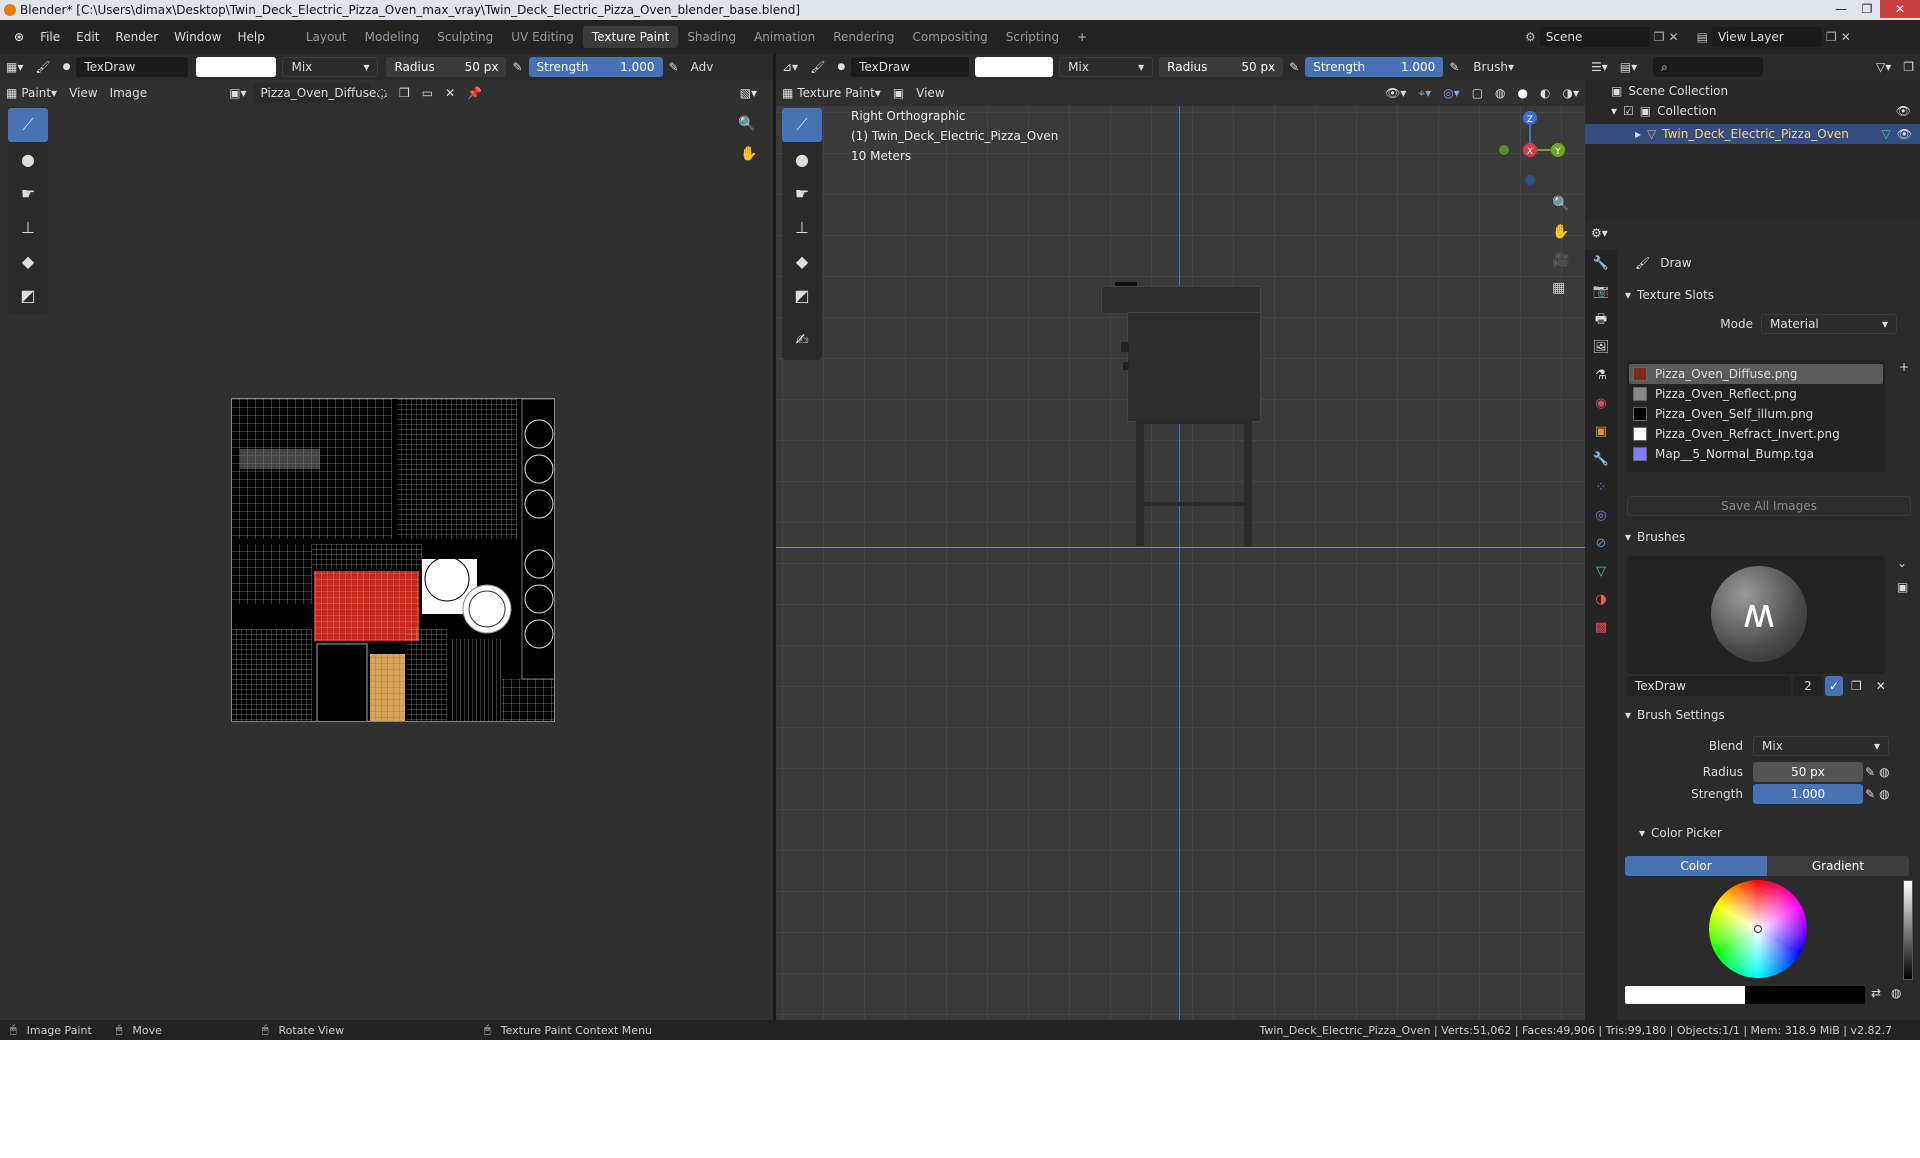 This screenshot has width=1920, height=1158. What do you see at coordinates (1883, 67) in the screenshot?
I see `filter-icon: ▽▾` at bounding box center [1883, 67].